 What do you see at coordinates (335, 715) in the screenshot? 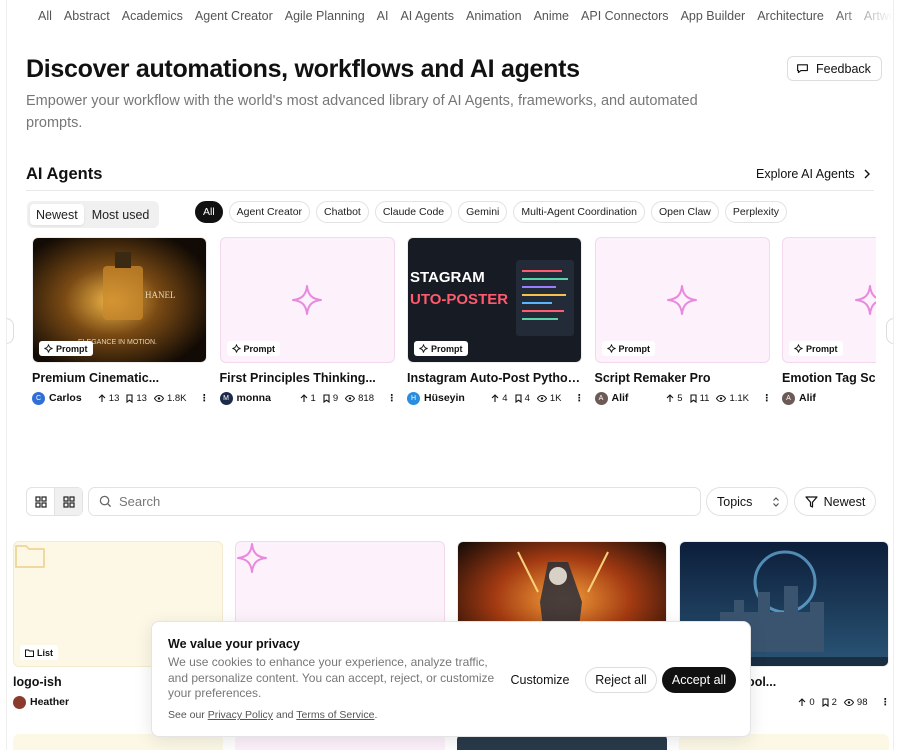
I see `terms-of-service-link: Terms of Service` at bounding box center [335, 715].